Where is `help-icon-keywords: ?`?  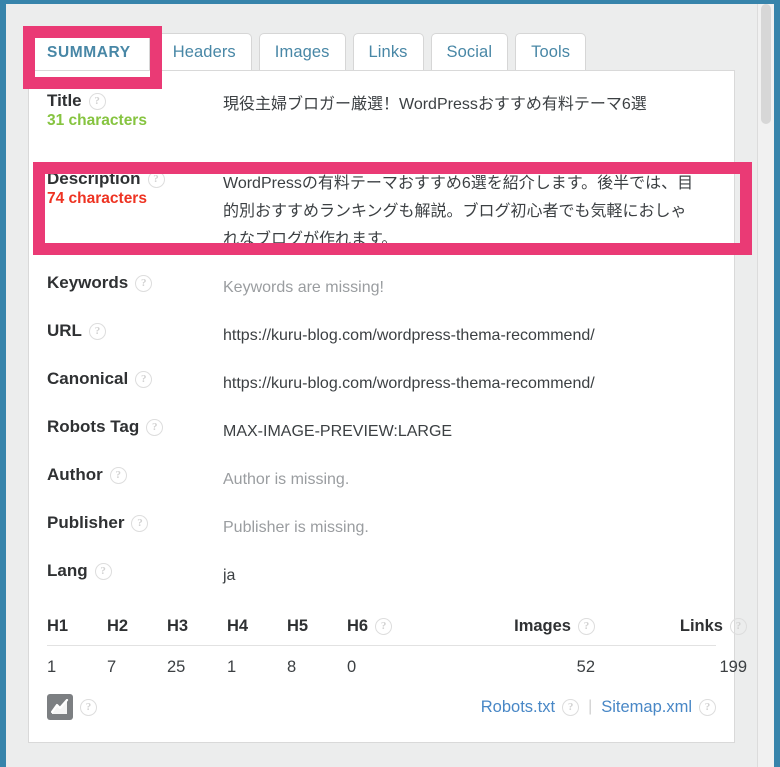 help-icon-keywords: ? is located at coordinates (144, 283).